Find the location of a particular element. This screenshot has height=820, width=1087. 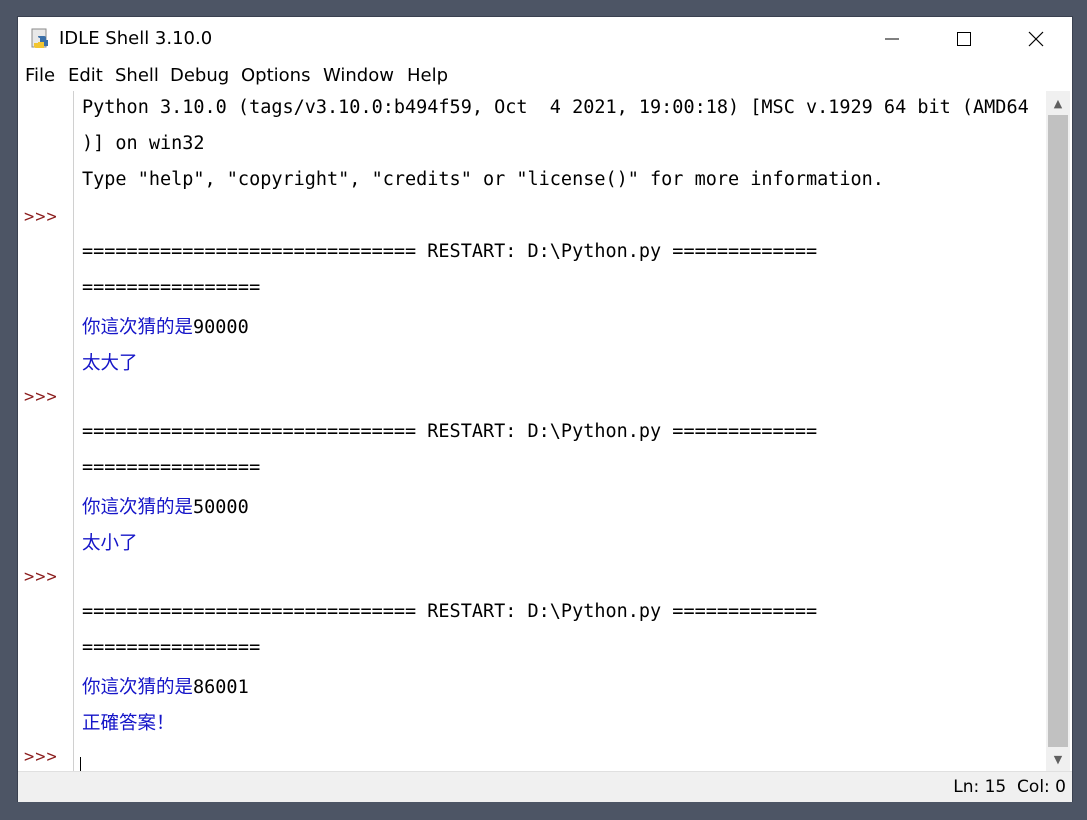

prompt-gutter: >>> >>> >>> >>> is located at coordinates (46, 431).